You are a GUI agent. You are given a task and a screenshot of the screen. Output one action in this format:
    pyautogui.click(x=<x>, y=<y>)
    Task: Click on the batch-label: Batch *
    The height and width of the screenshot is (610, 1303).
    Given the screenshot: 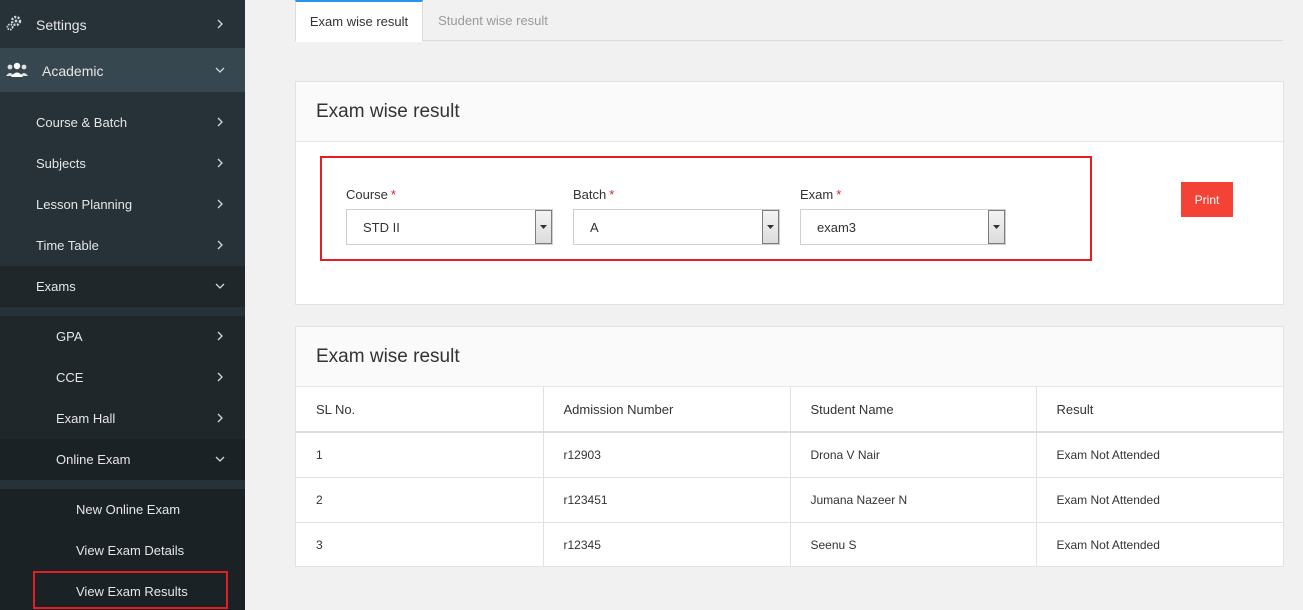 What is the action you would take?
    pyautogui.click(x=593, y=194)
    